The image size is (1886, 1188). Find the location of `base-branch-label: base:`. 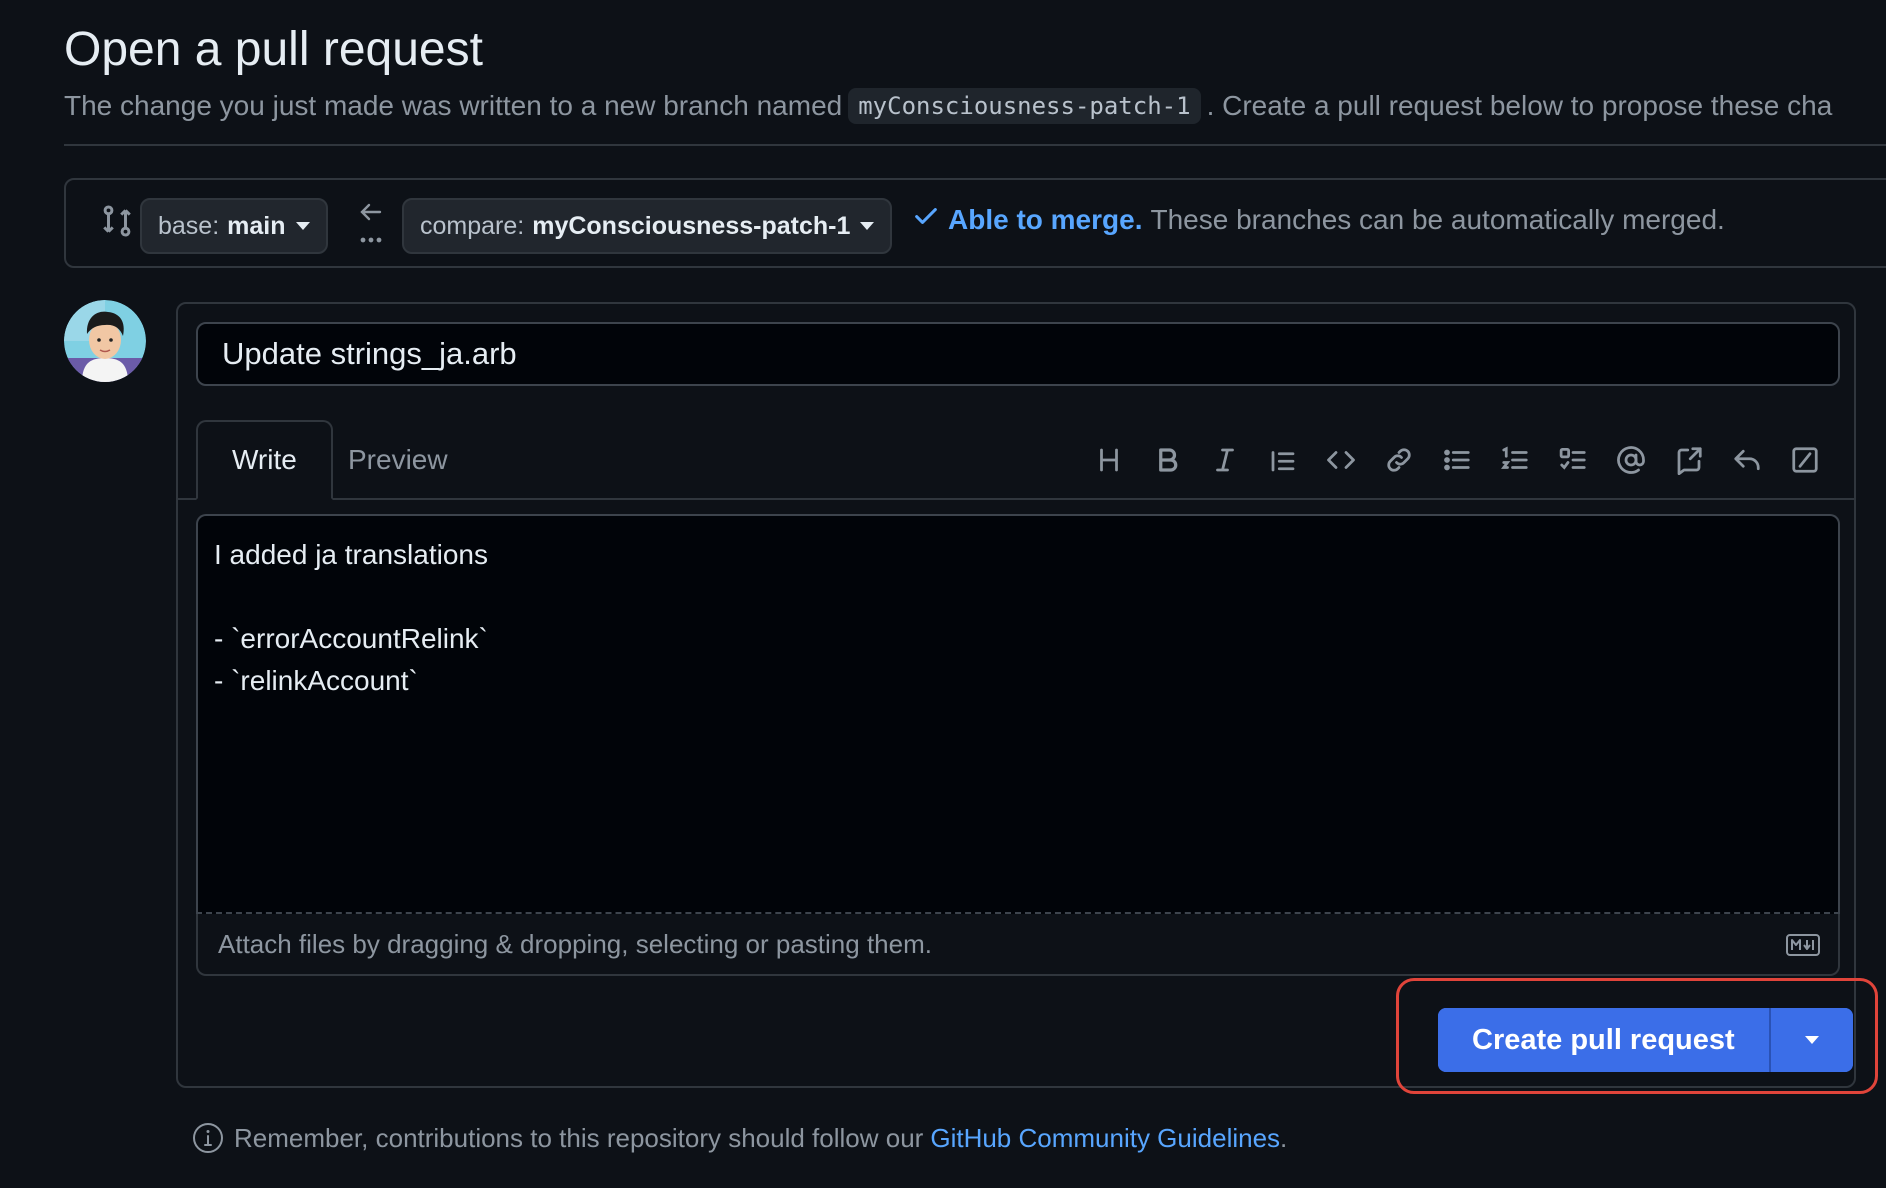

base-branch-label: base: is located at coordinates (189, 225).